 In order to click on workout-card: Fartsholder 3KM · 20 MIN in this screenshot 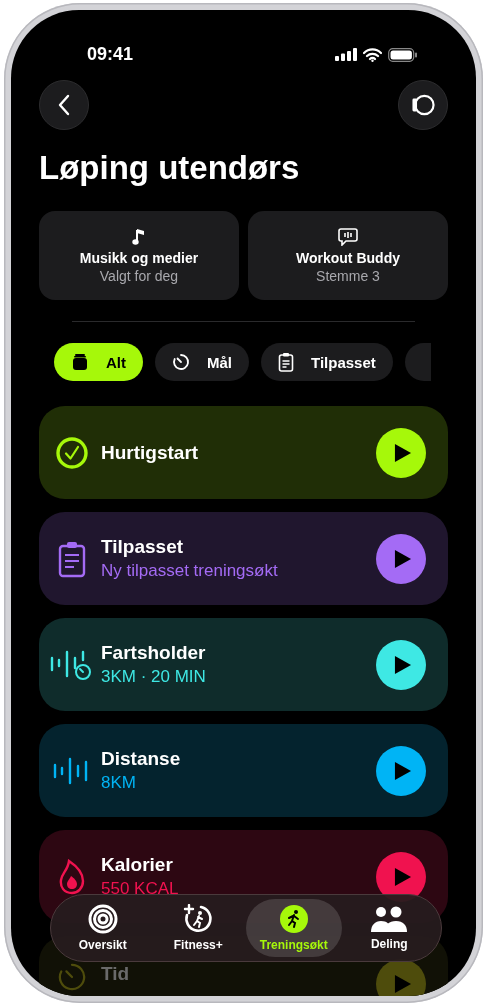, I will do `click(243, 664)`.